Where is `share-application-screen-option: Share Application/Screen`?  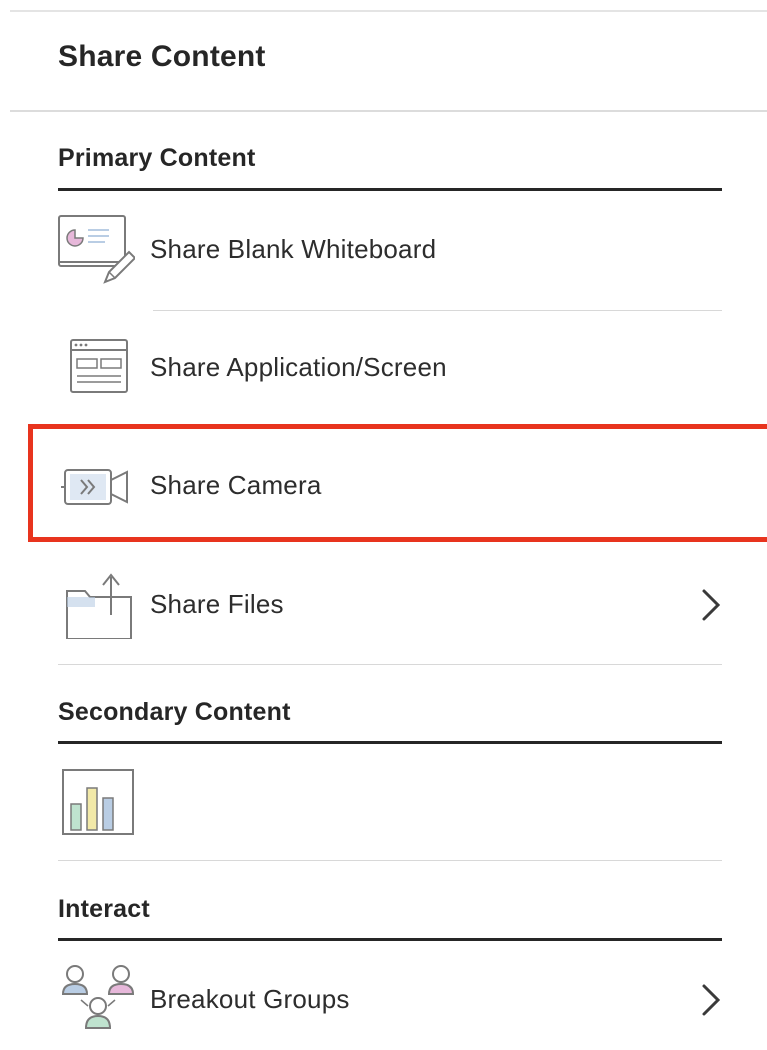
share-application-screen-option: Share Application/Screen is located at coordinates (390, 368).